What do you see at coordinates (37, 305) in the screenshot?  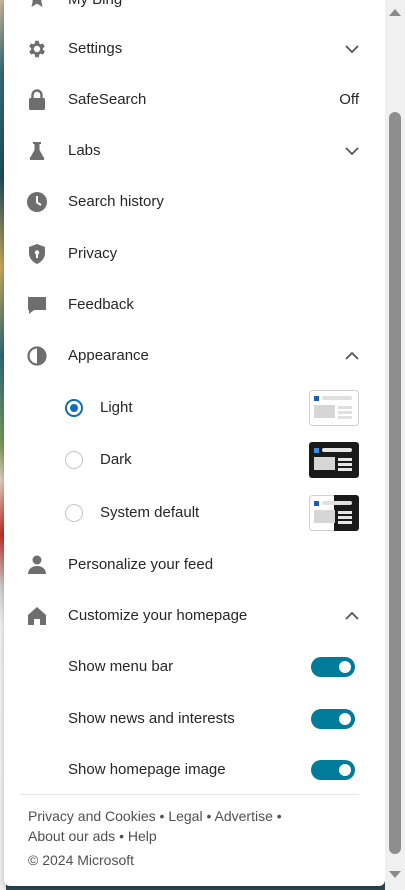 I see `feedback-icon` at bounding box center [37, 305].